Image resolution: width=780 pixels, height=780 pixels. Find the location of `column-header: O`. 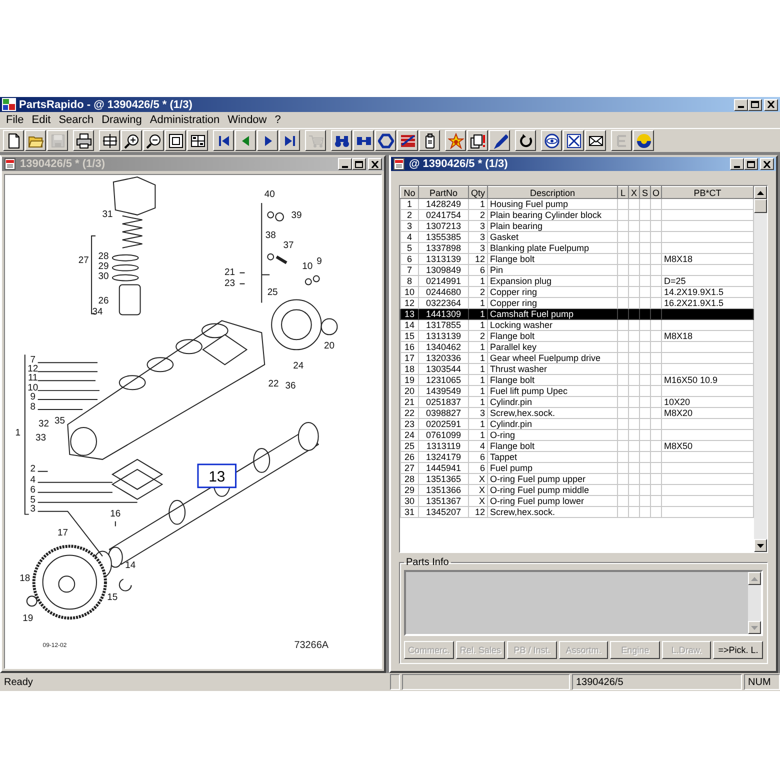

column-header: O is located at coordinates (656, 192).